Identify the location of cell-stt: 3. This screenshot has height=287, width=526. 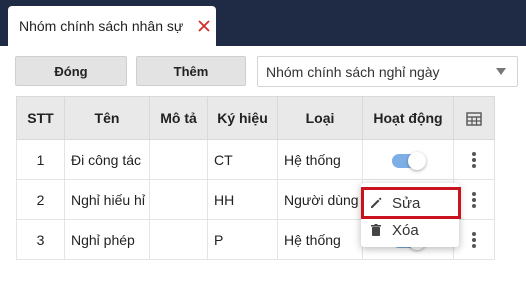
(40, 239).